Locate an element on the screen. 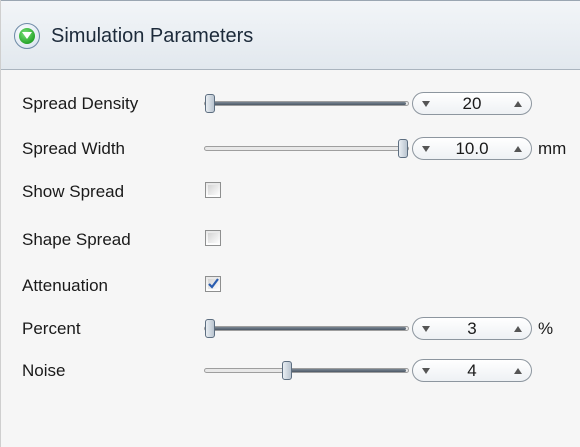  collapse-button is located at coordinates (27, 36).